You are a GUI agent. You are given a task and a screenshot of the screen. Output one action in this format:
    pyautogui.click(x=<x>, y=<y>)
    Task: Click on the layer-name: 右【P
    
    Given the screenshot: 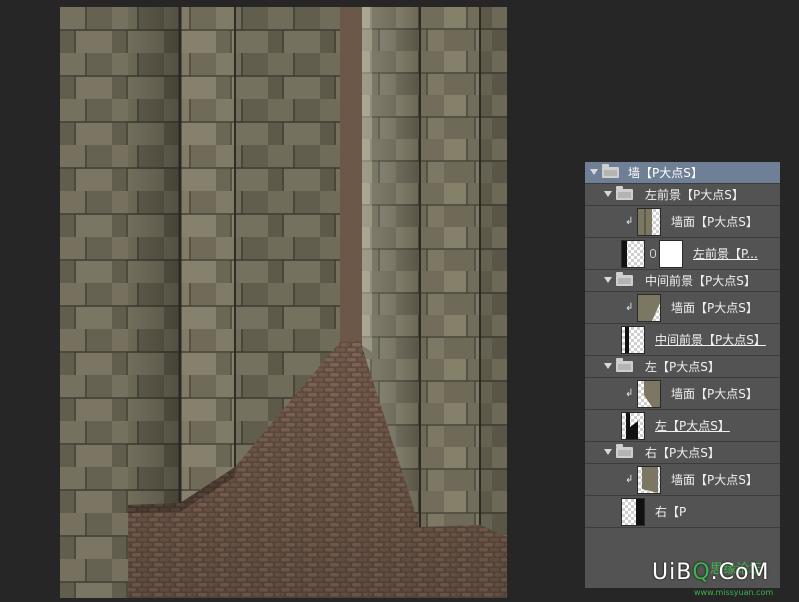 What is the action you would take?
    pyautogui.click(x=671, y=512)
    